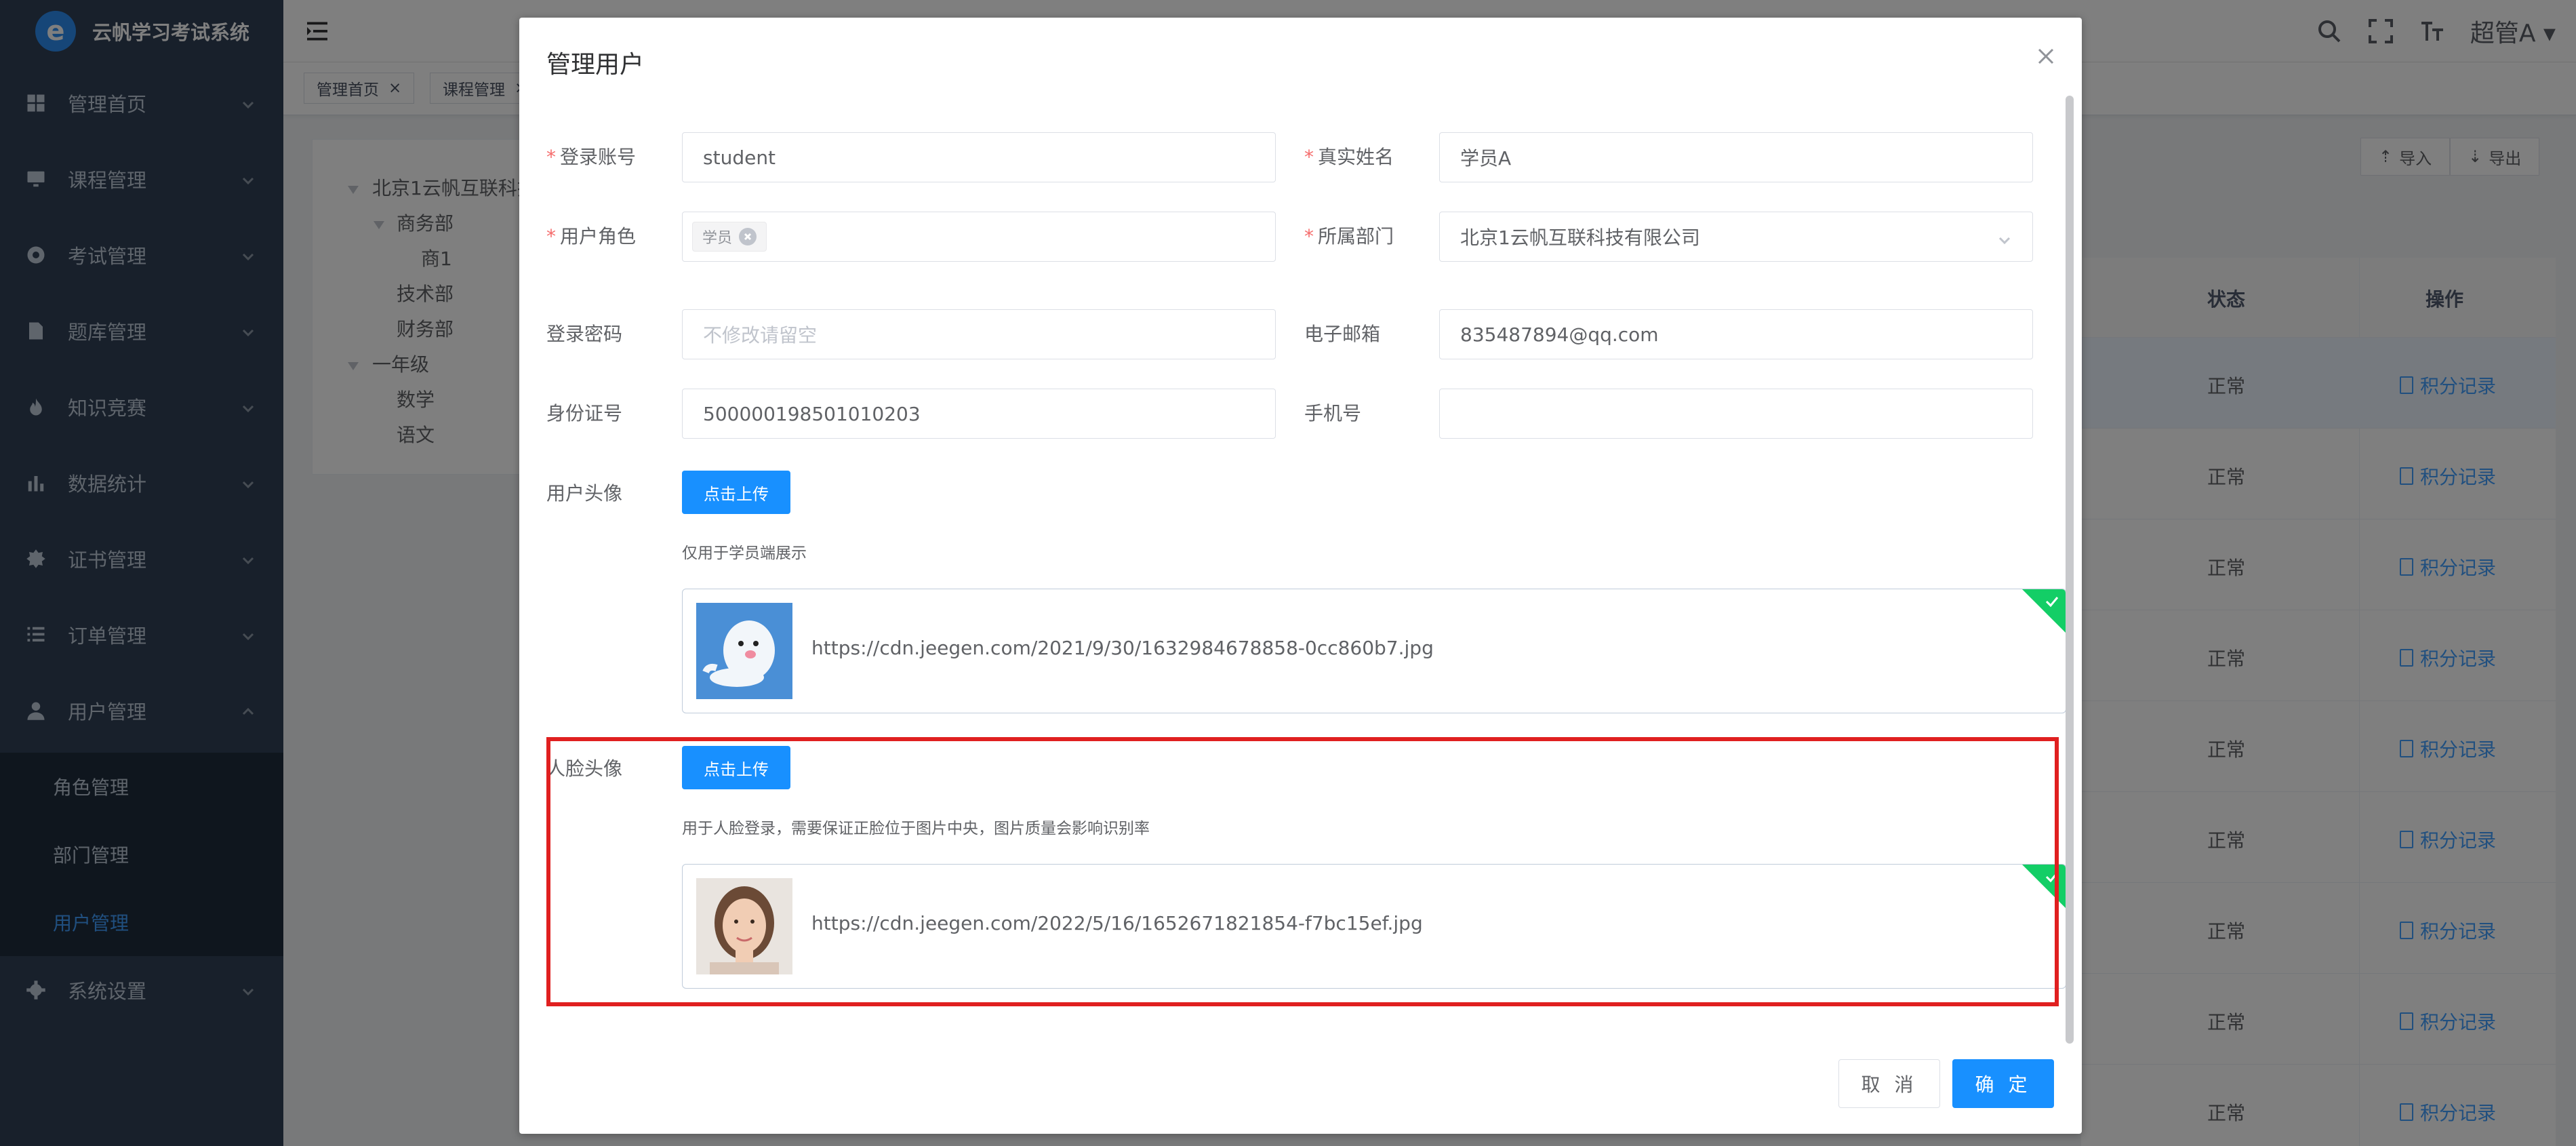 This screenshot has width=2576, height=1146. I want to click on role-label-text: 用户角色, so click(598, 236).